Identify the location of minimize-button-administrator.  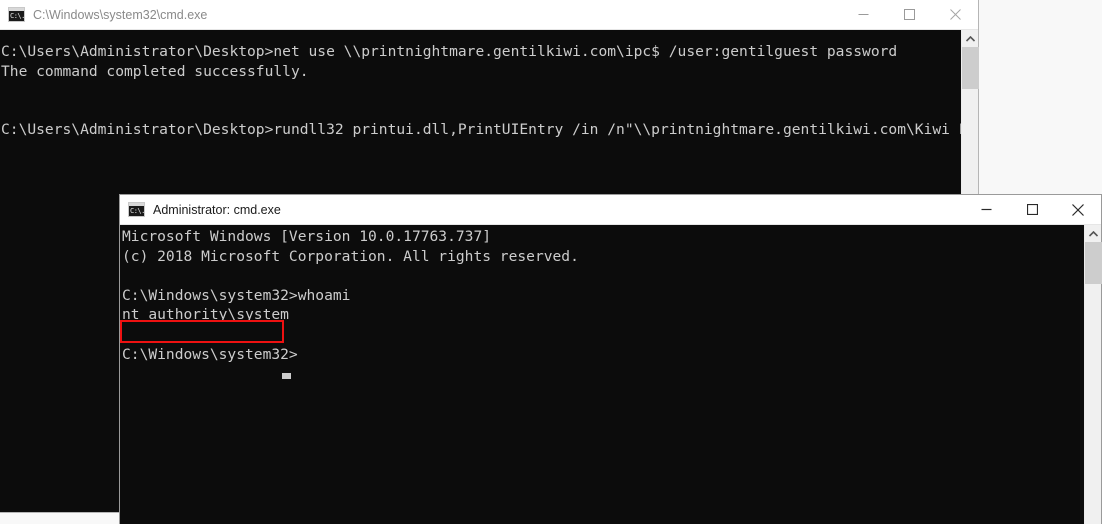
(986, 210).